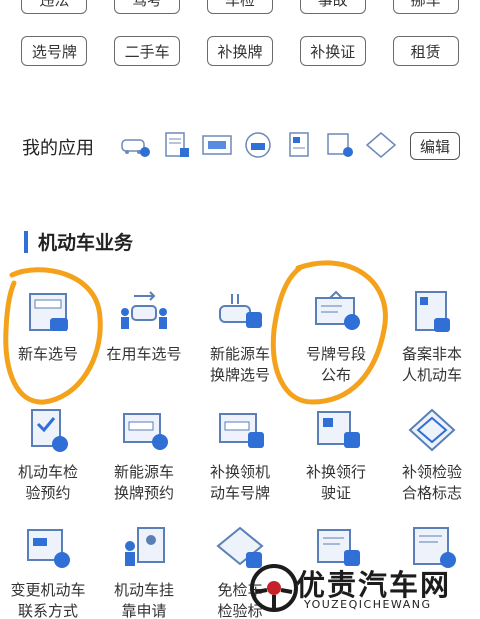 The image size is (480, 619). I want to click on service-chips: 选号牌 二手车 补换牌 补换证 租赁, so click(240, 51).